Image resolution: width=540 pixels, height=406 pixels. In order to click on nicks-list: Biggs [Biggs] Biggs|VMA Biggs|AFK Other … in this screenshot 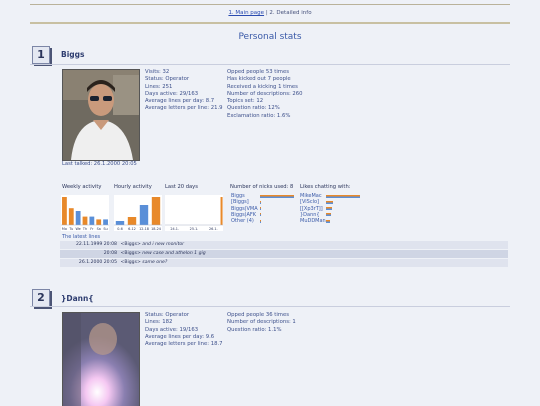, I will do `click(244, 208)`.